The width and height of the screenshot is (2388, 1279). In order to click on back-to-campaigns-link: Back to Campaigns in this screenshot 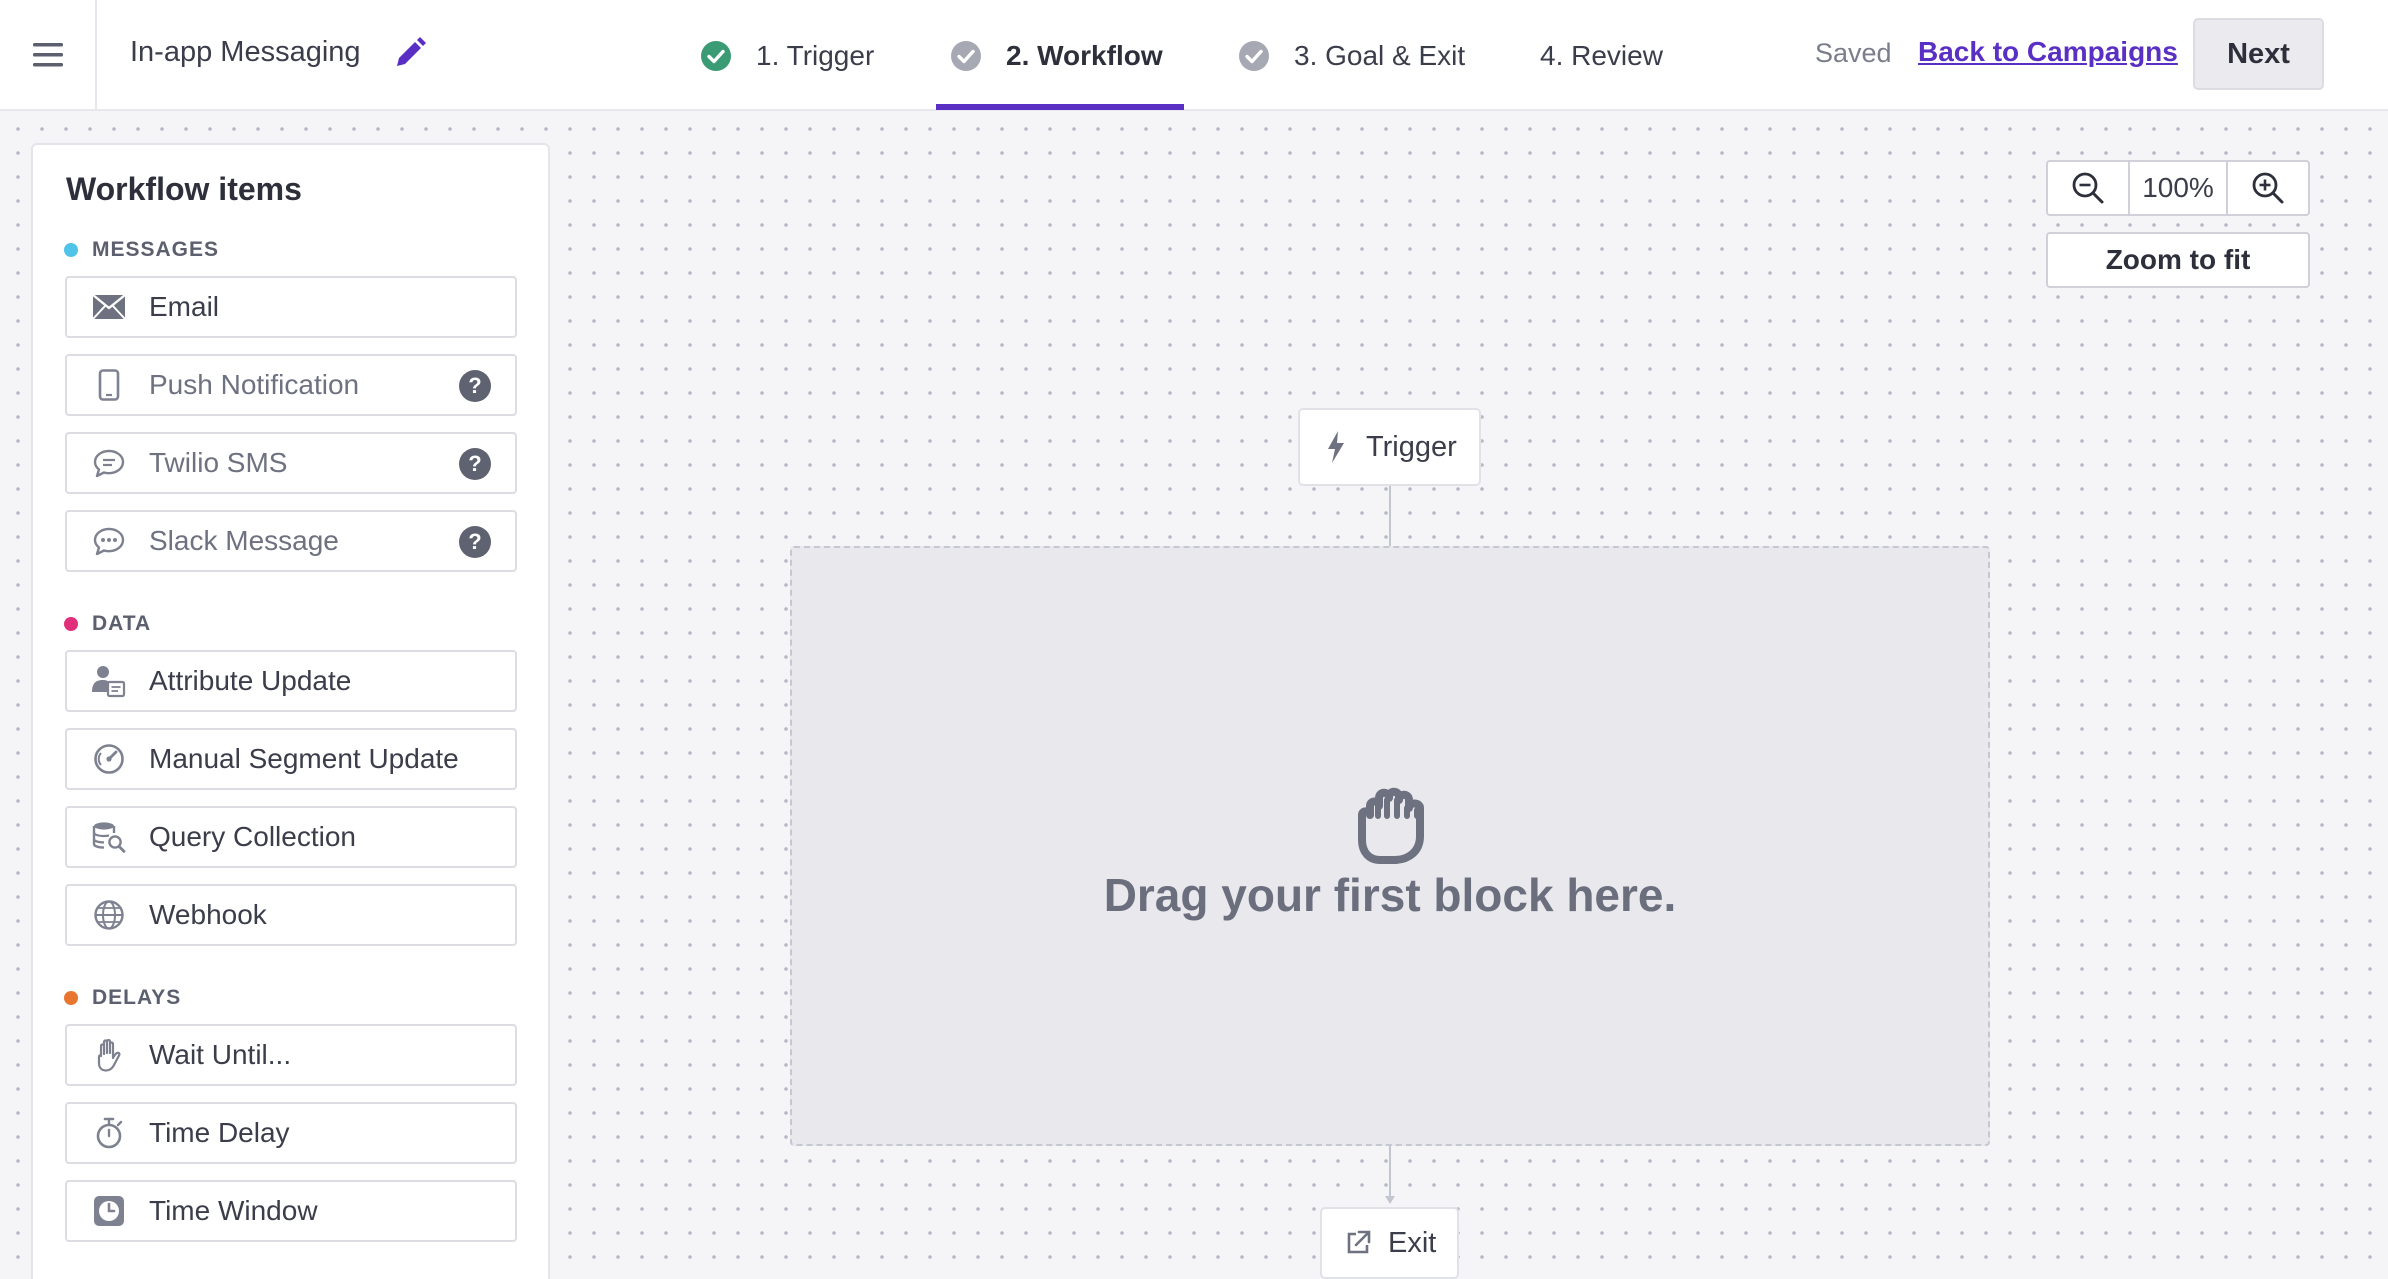, I will do `click(2048, 52)`.